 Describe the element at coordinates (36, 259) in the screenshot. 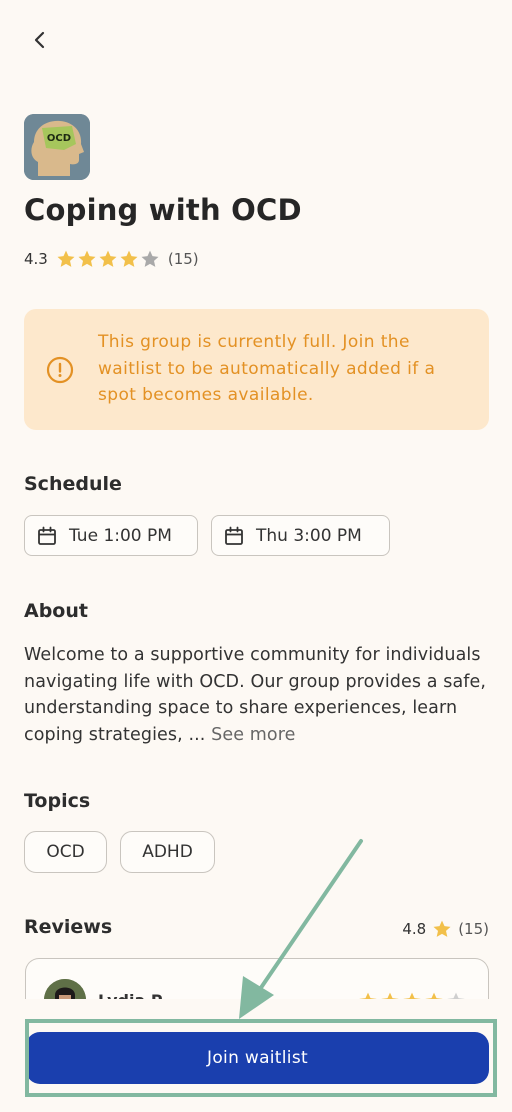

I see `rating-value: 4.3` at that location.